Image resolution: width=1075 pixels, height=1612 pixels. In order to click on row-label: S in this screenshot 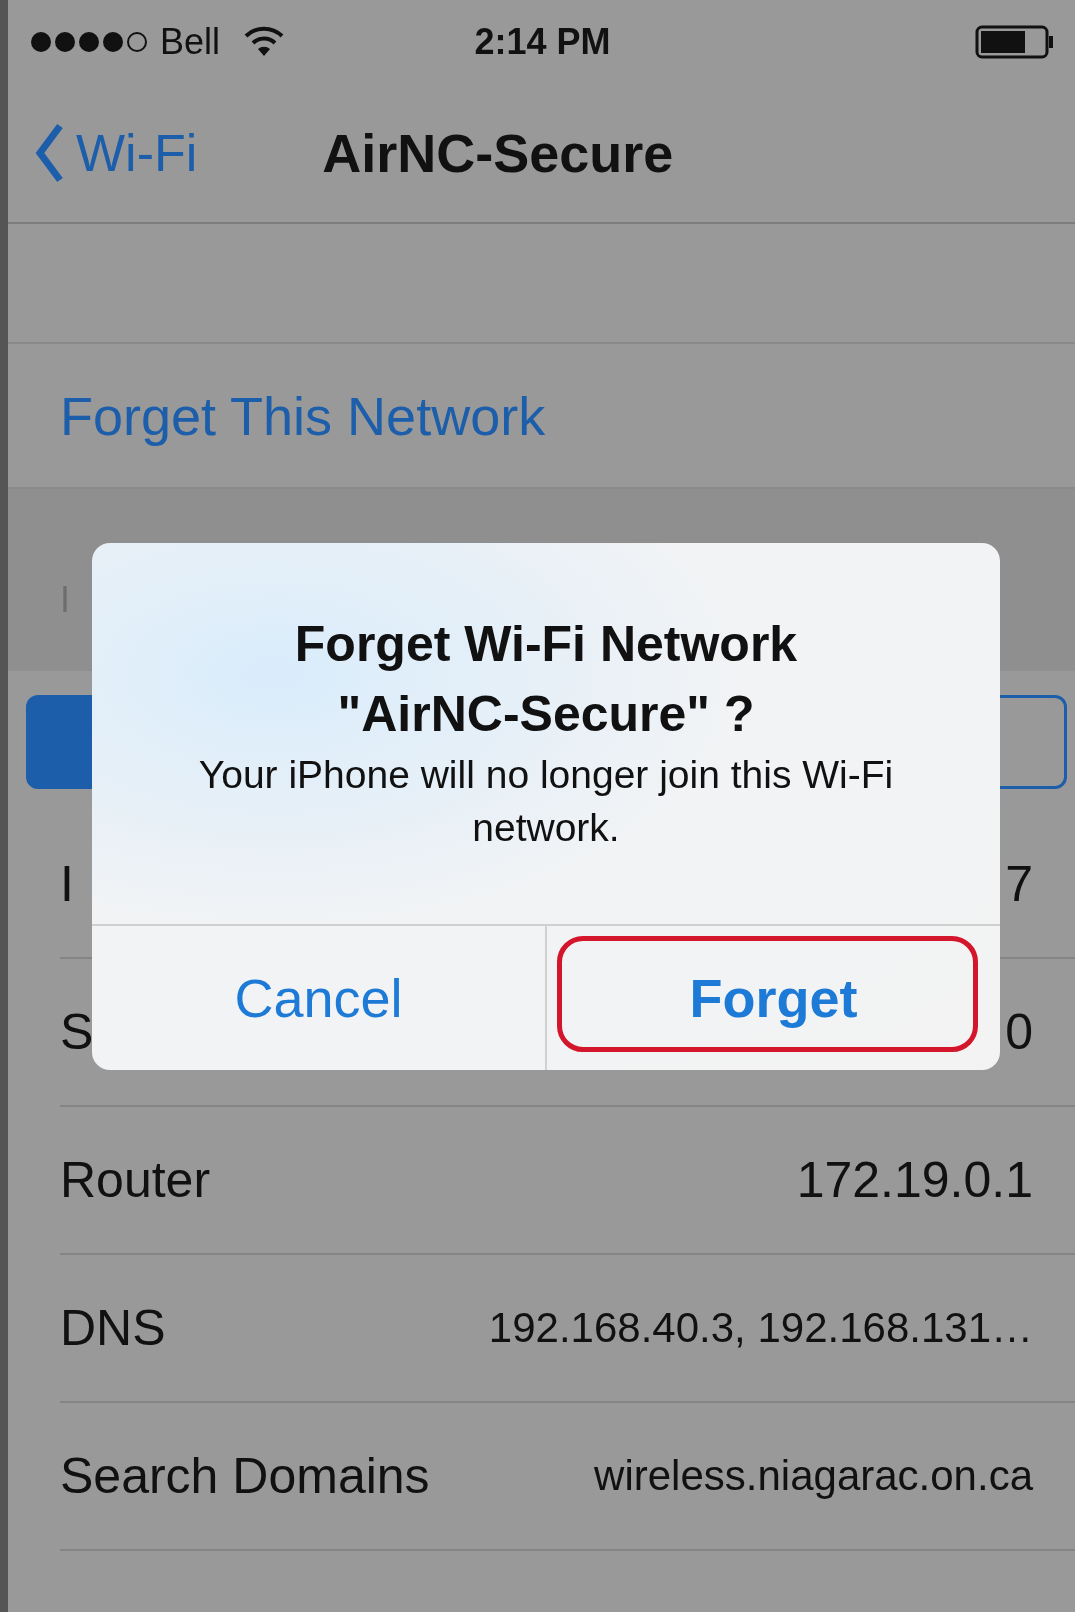, I will do `click(77, 1032)`.